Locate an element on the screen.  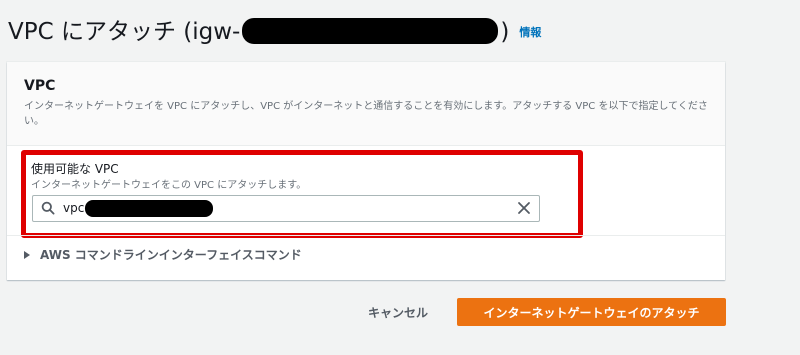
cli-expander-label: AWS コマンドラインインターフェイスコマンド is located at coordinates (171, 255).